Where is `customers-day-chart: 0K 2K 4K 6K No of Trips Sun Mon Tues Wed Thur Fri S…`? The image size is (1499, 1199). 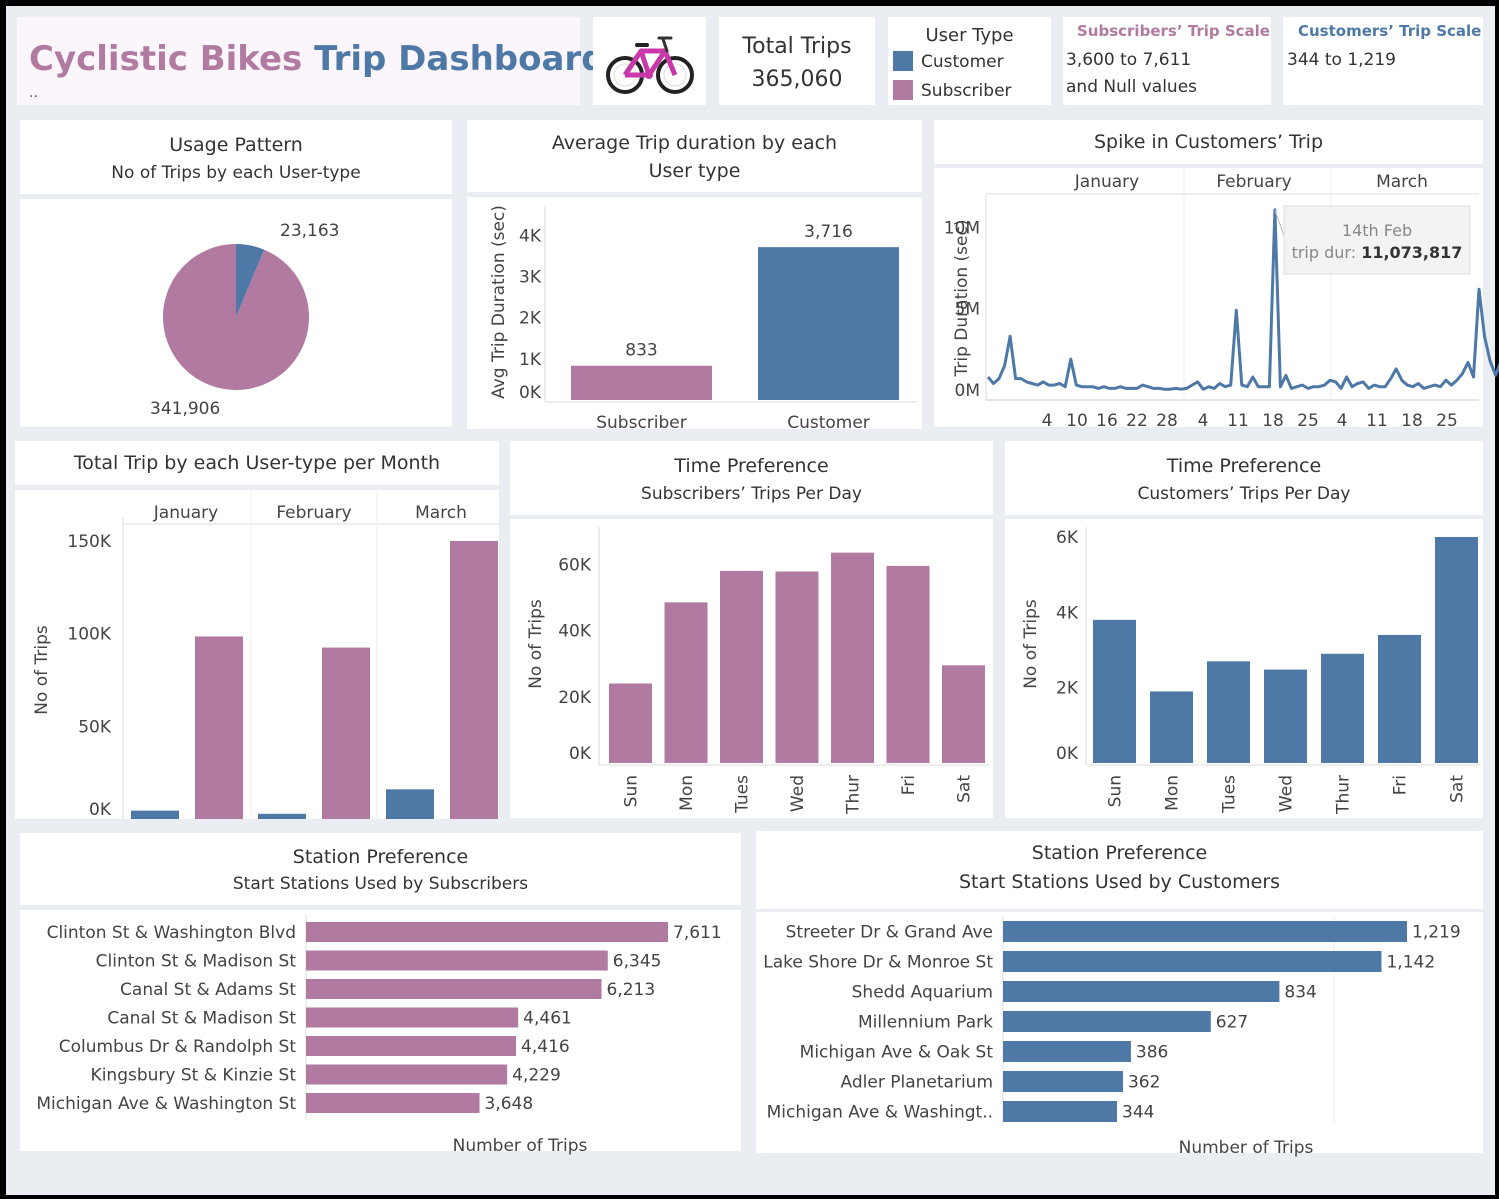 customers-day-chart: 0K 2K 4K 6K No of Trips Sun Mon Tues Wed Thur Fri S… is located at coordinates (1251, 671).